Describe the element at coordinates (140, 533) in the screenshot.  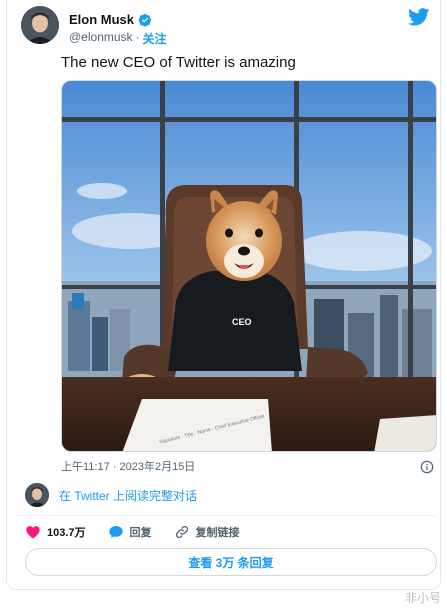
I see `reply-label: 回复` at that location.